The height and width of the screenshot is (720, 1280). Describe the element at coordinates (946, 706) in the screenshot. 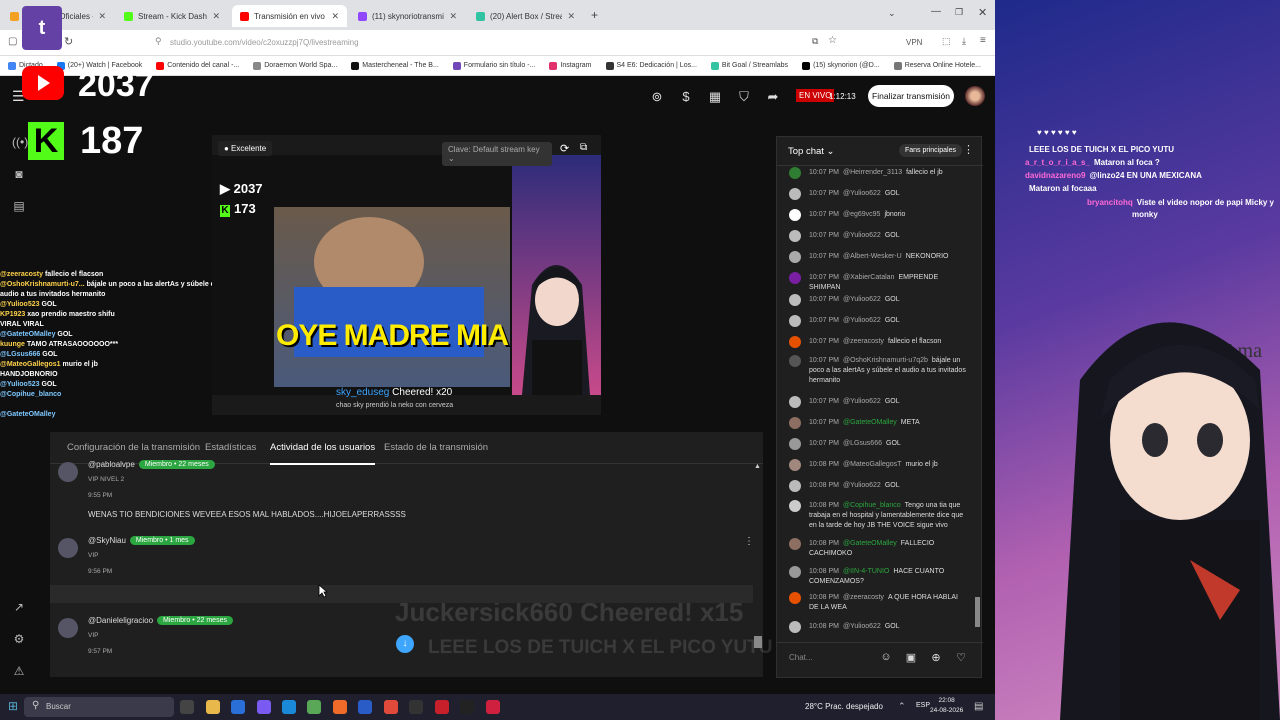

I see `system-clock: 22:08 24-08-2026` at that location.